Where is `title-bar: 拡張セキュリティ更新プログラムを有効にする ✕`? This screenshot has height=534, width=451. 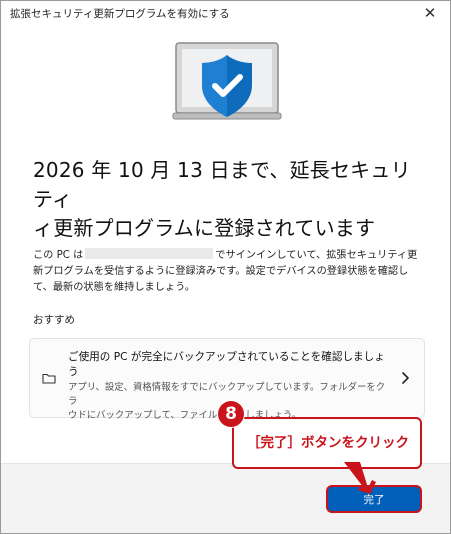
title-bar: 拡張セキュリティ更新プログラムを有効にする ✕ is located at coordinates (225, 13).